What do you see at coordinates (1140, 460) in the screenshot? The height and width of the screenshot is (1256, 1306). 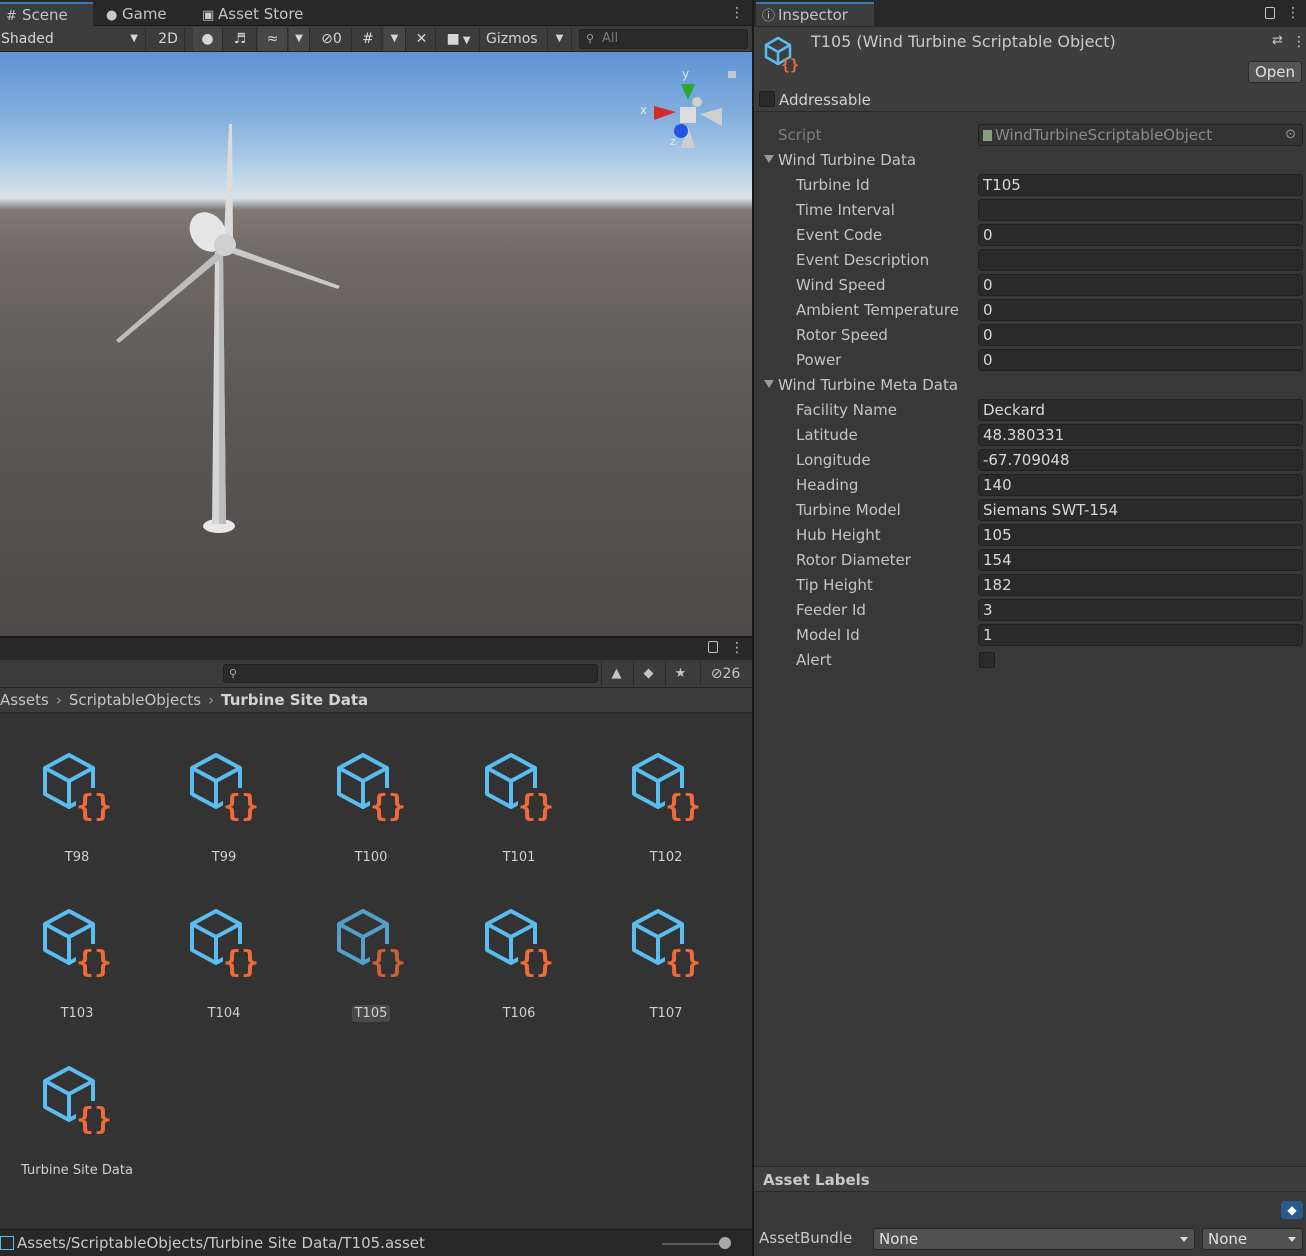 I see `property-input: -67.709048` at bounding box center [1140, 460].